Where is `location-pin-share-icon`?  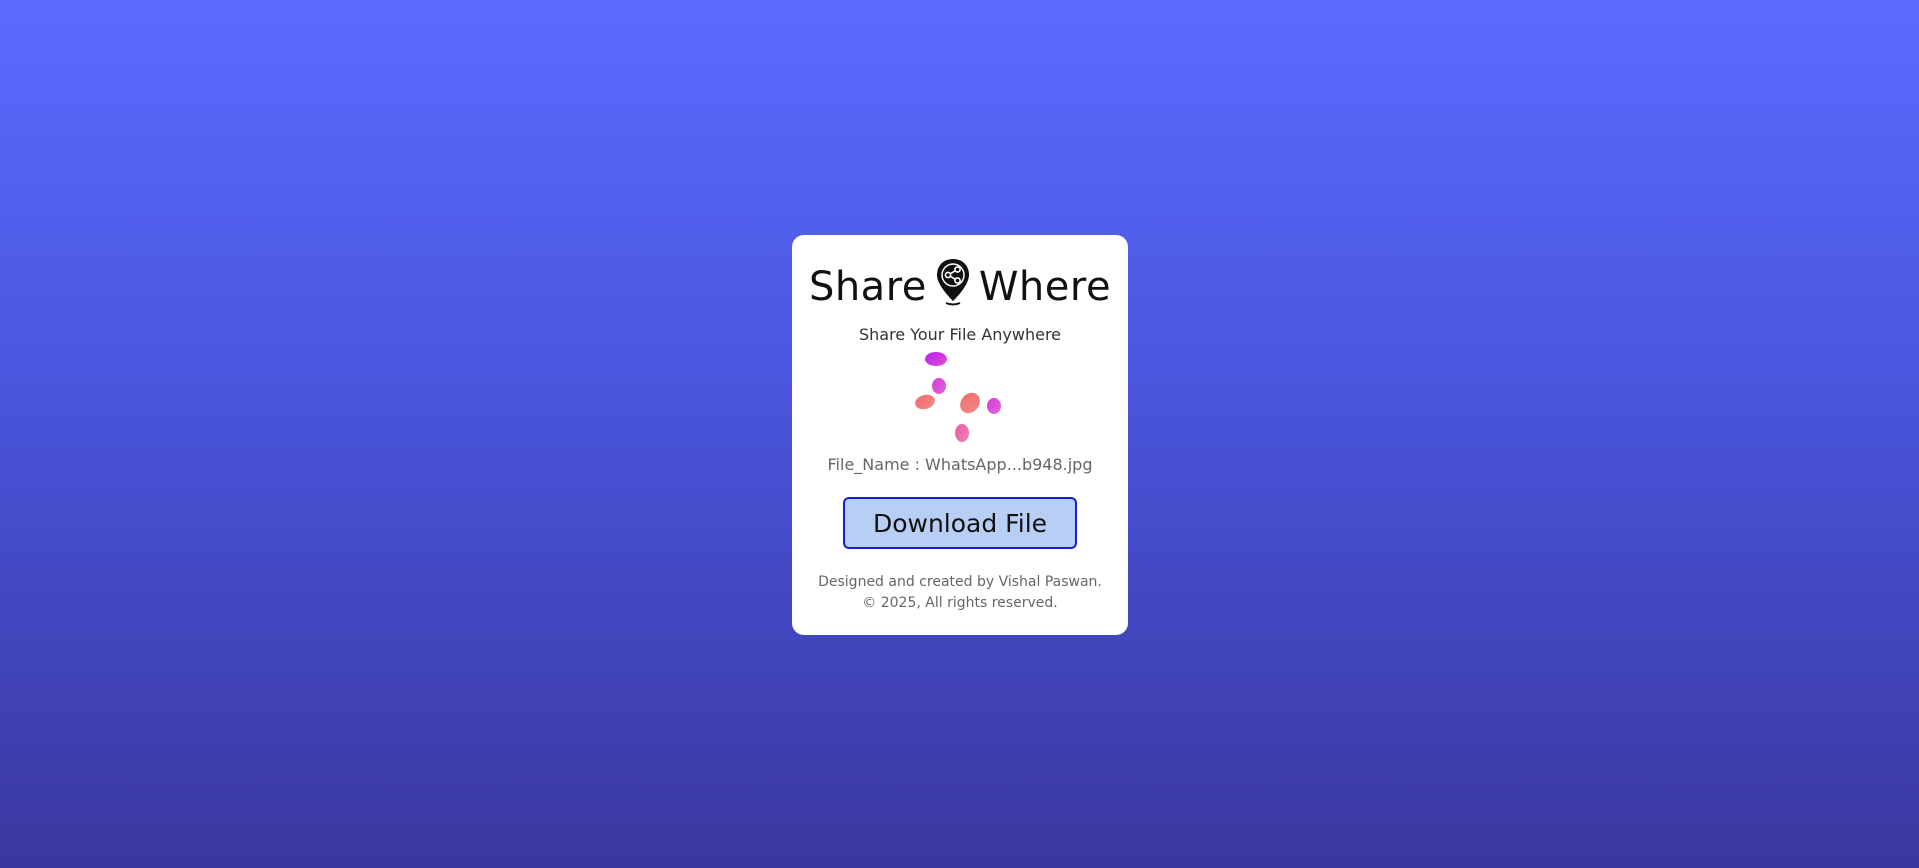
location-pin-share-icon is located at coordinates (952, 282).